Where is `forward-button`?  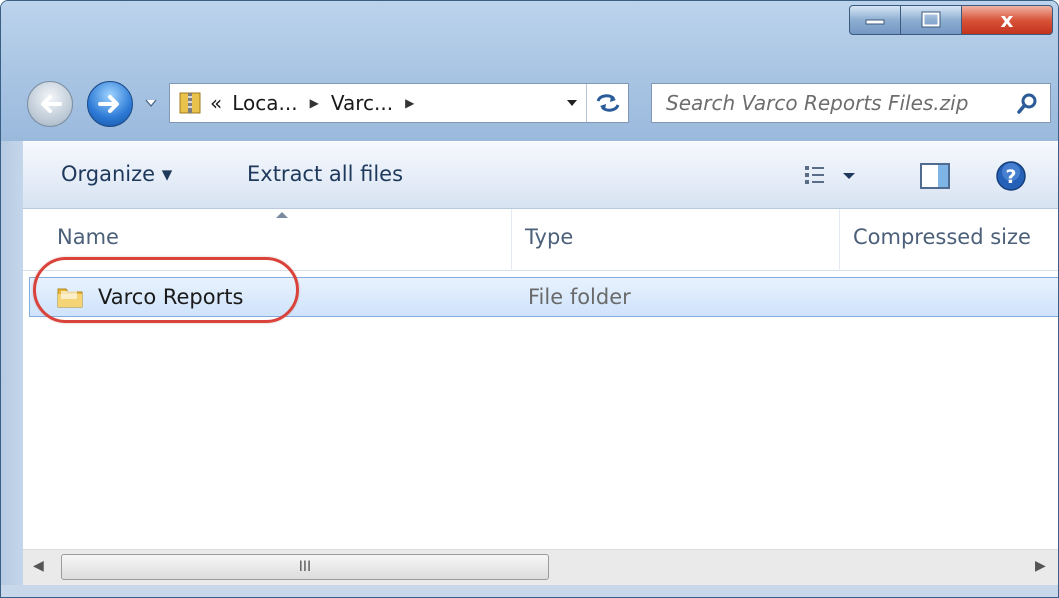
forward-button is located at coordinates (110, 104).